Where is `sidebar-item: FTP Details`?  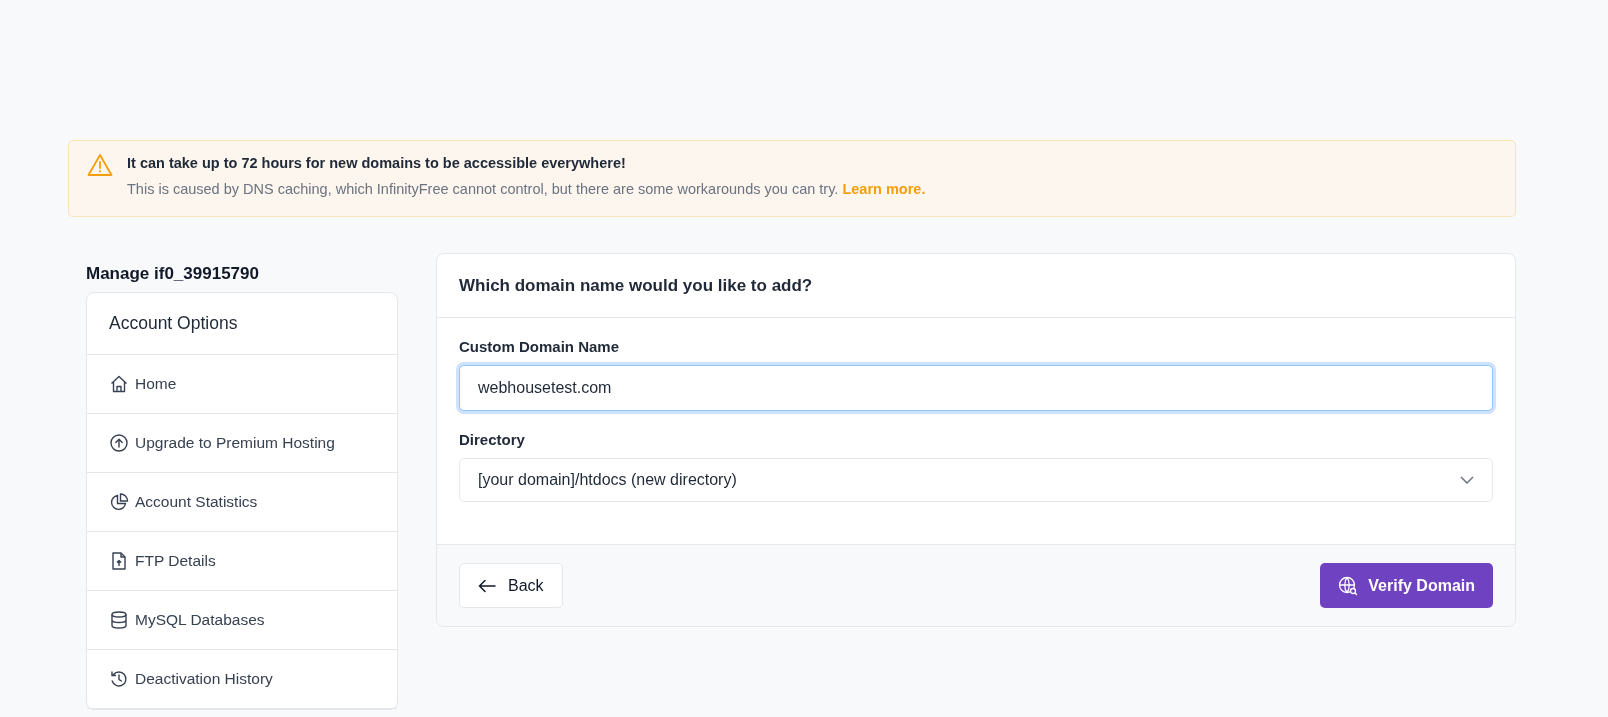 sidebar-item: FTP Details is located at coordinates (242, 561).